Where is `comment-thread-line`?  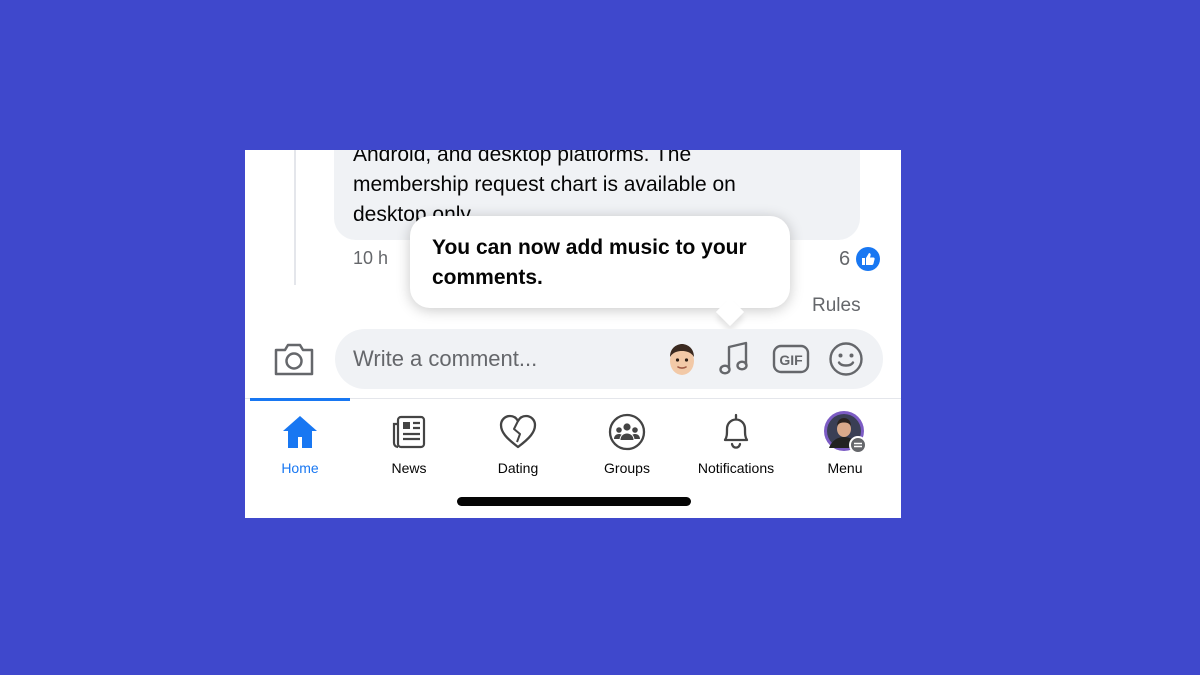
comment-thread-line is located at coordinates (295, 217).